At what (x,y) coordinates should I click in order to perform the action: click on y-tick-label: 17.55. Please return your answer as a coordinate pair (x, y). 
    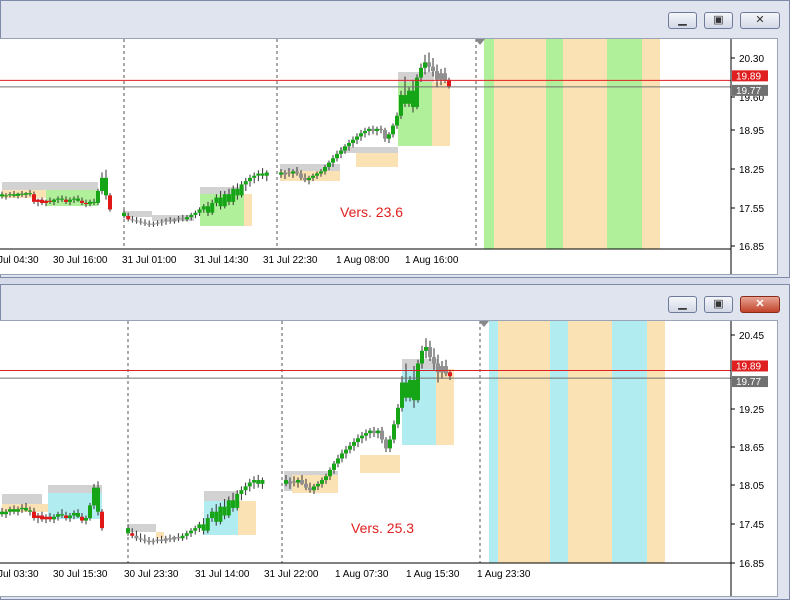
    Looking at the image, I should click on (751, 209).